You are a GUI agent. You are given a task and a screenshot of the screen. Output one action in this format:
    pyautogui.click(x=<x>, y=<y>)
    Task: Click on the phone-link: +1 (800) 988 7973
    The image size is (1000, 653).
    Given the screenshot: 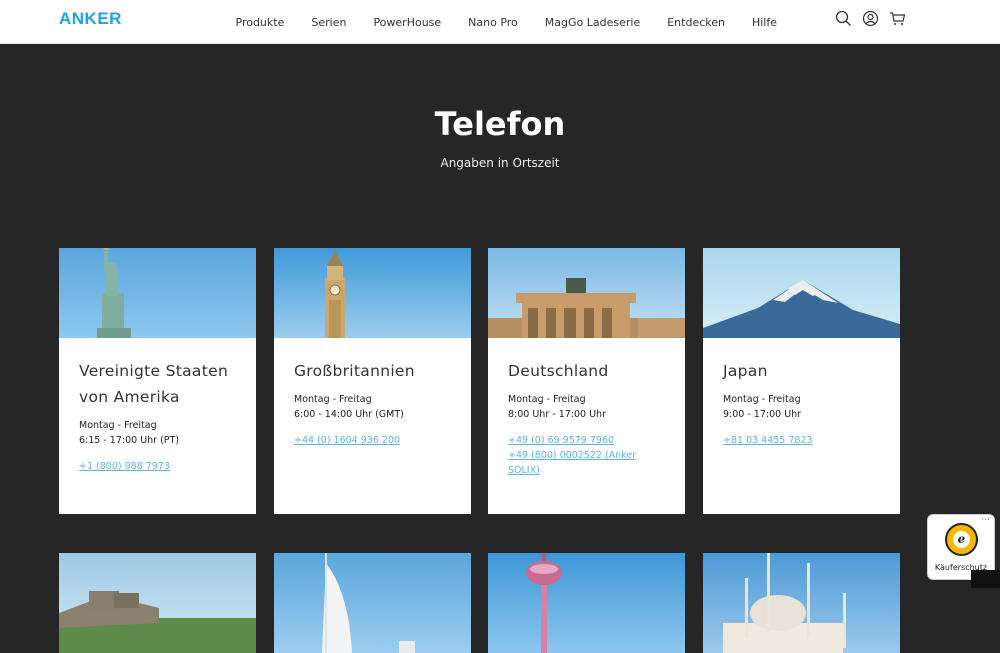 What is the action you would take?
    pyautogui.click(x=157, y=466)
    